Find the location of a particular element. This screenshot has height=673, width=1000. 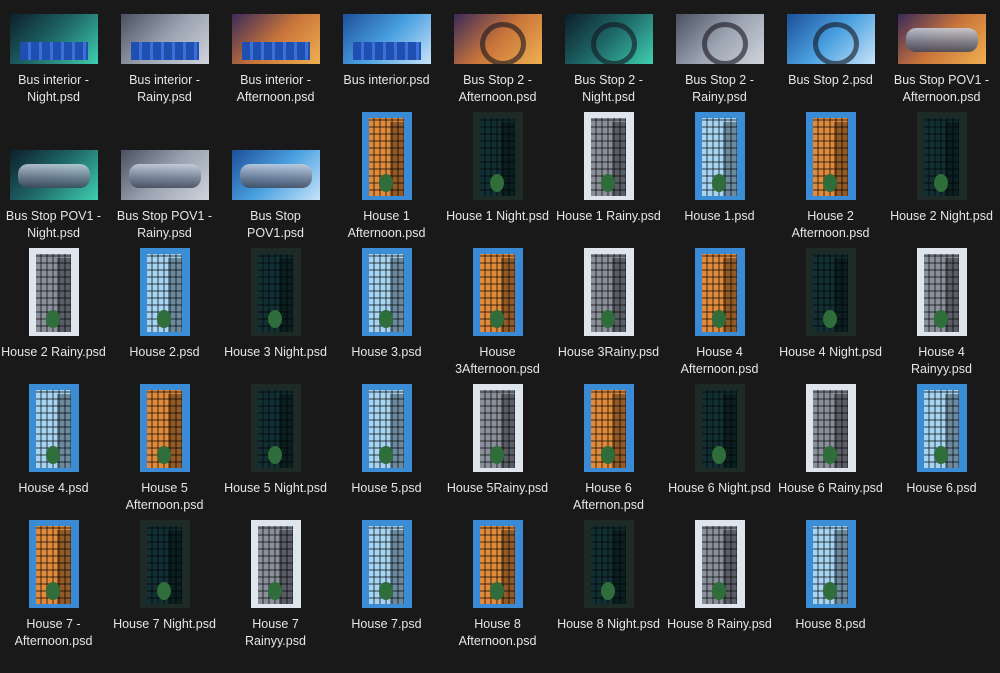

file-item: Bus interior - Night.psd is located at coordinates (54, 55).